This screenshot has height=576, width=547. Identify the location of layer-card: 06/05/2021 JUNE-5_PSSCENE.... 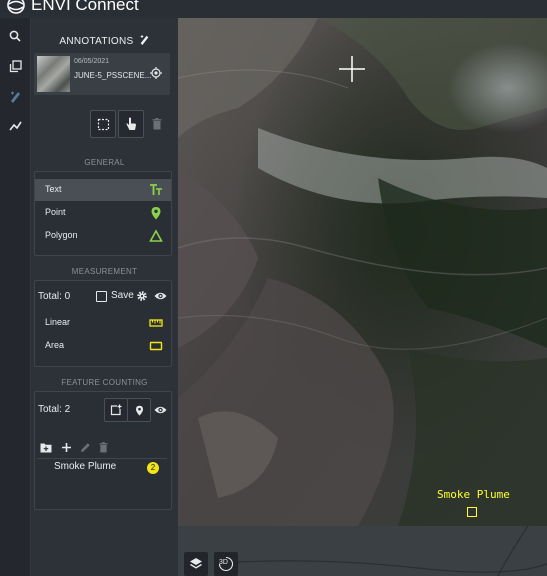
(102, 74).